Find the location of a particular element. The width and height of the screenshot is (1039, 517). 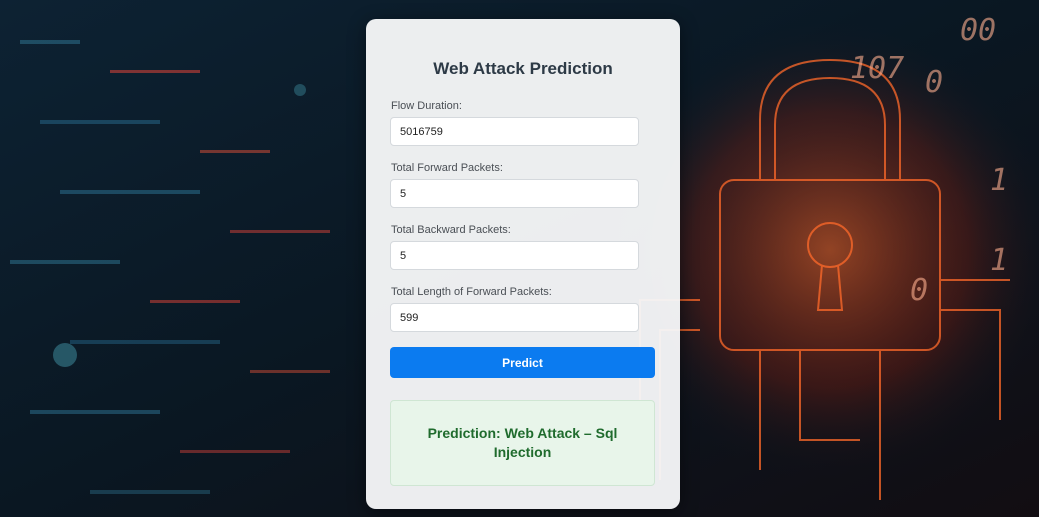

predict-button: Predict is located at coordinates (522, 362).